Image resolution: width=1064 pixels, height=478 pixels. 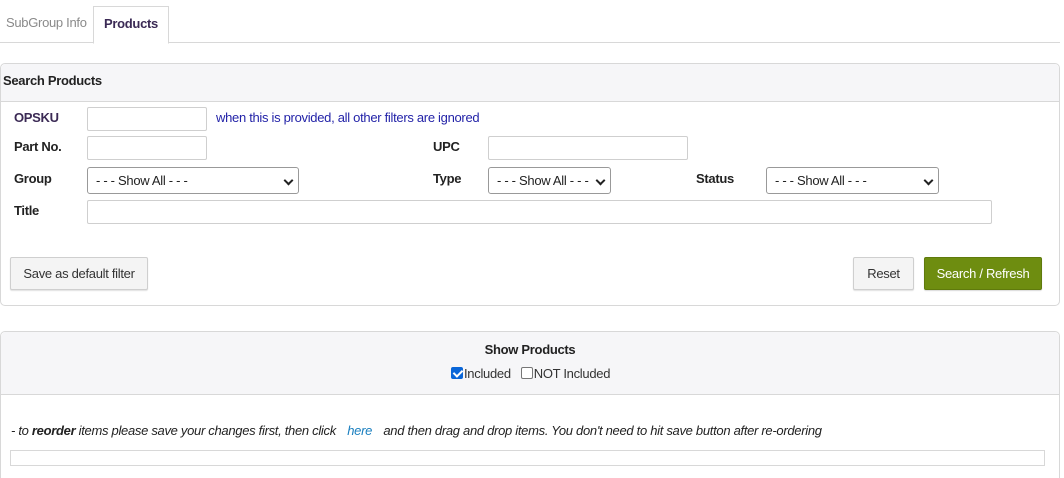 I want to click on status-select: - - - Show All - - -, so click(x=852, y=180).